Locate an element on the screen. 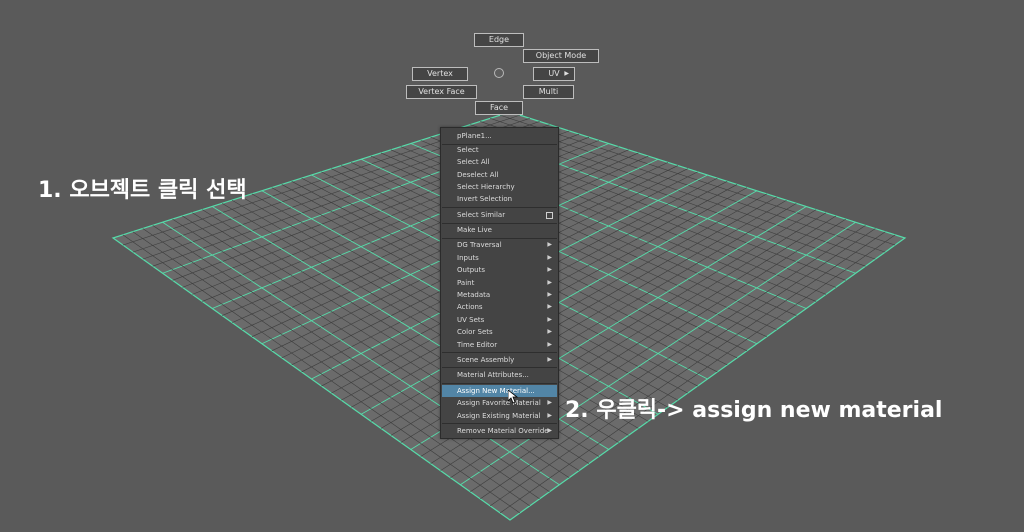  marking-vertex-button: Vertex is located at coordinates (440, 74).